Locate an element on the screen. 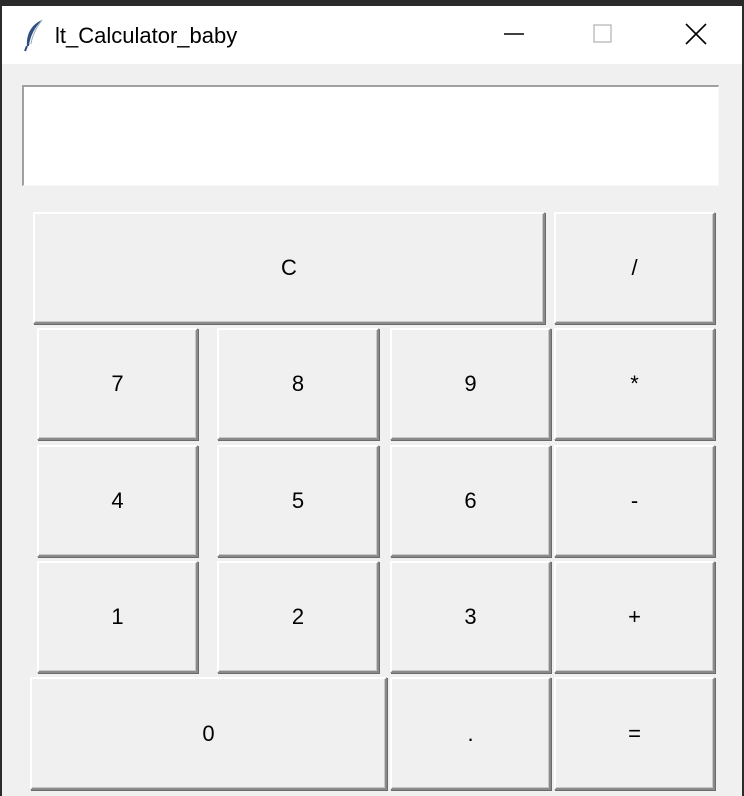 This screenshot has width=744, height=796. digit-5-button: 5 is located at coordinates (298, 501).